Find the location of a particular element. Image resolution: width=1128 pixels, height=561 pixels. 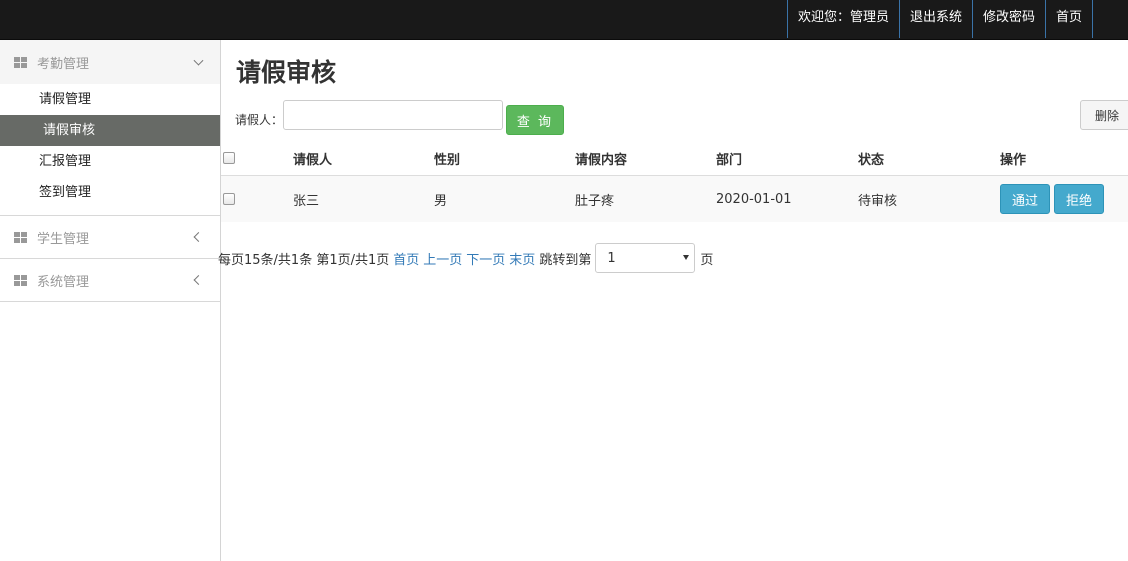

sidebar-group-label: 学生管理 is located at coordinates (63, 239).